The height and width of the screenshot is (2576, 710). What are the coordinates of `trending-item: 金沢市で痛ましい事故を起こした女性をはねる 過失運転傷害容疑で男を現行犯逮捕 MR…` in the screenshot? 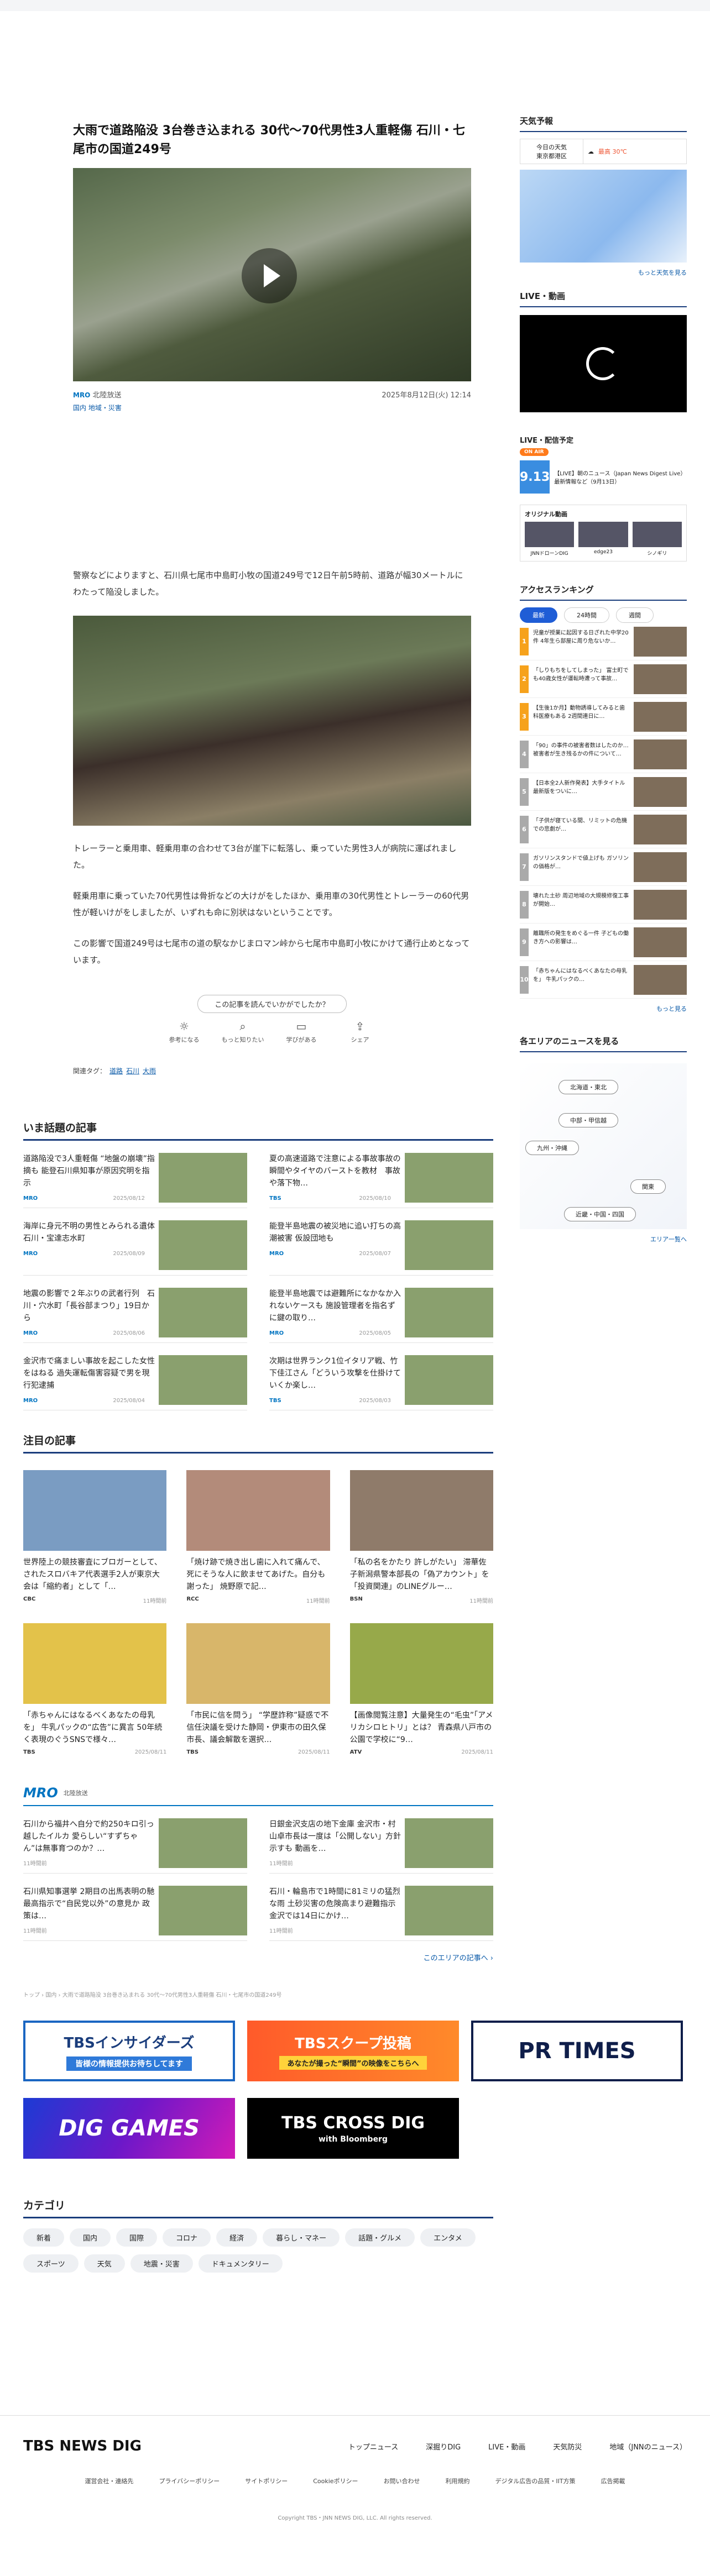 It's located at (135, 1376).